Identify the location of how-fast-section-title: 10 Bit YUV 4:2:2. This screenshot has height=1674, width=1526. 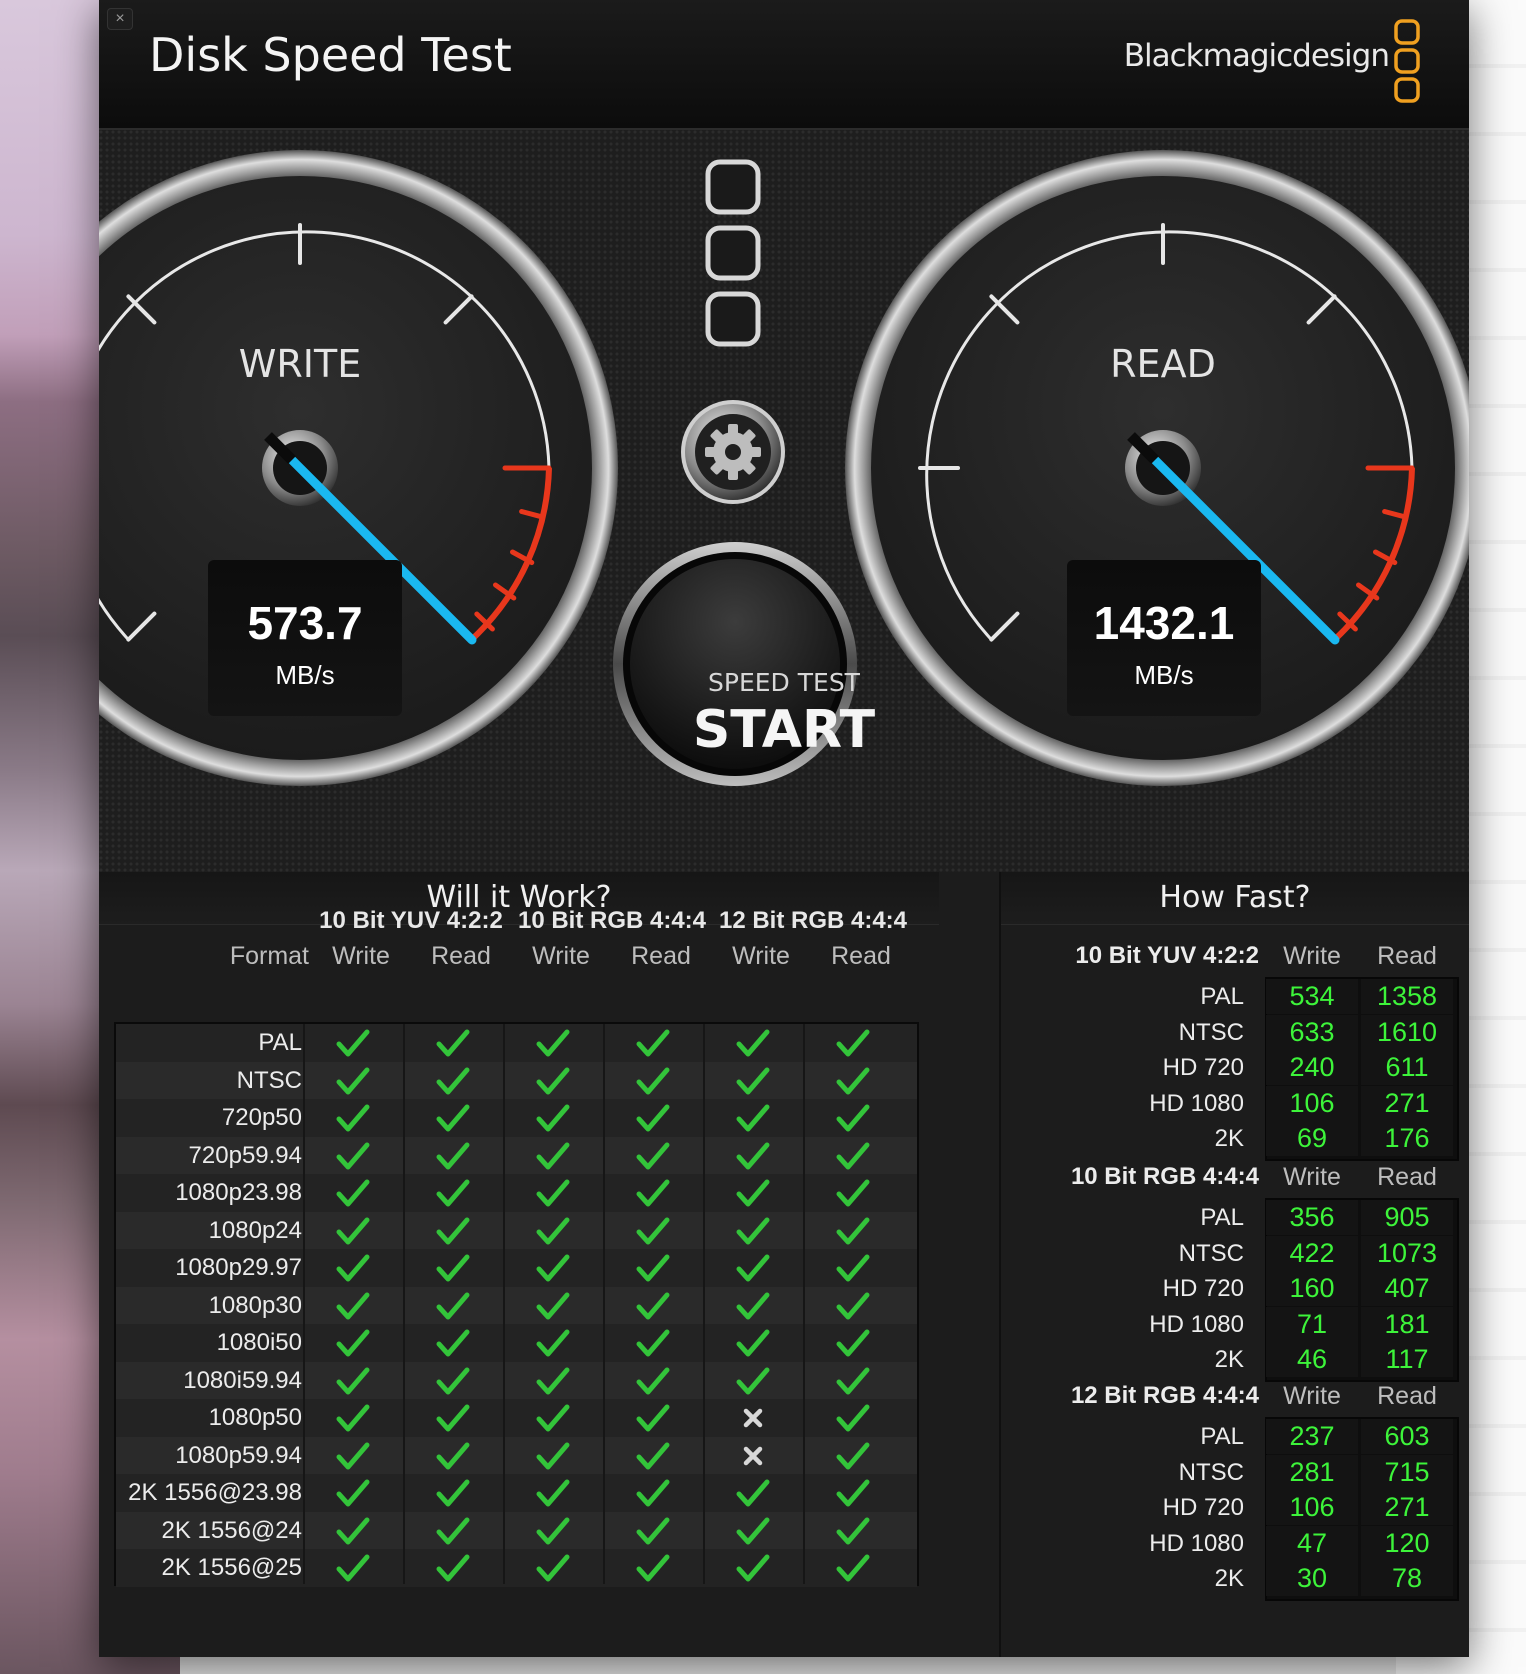
(1167, 955).